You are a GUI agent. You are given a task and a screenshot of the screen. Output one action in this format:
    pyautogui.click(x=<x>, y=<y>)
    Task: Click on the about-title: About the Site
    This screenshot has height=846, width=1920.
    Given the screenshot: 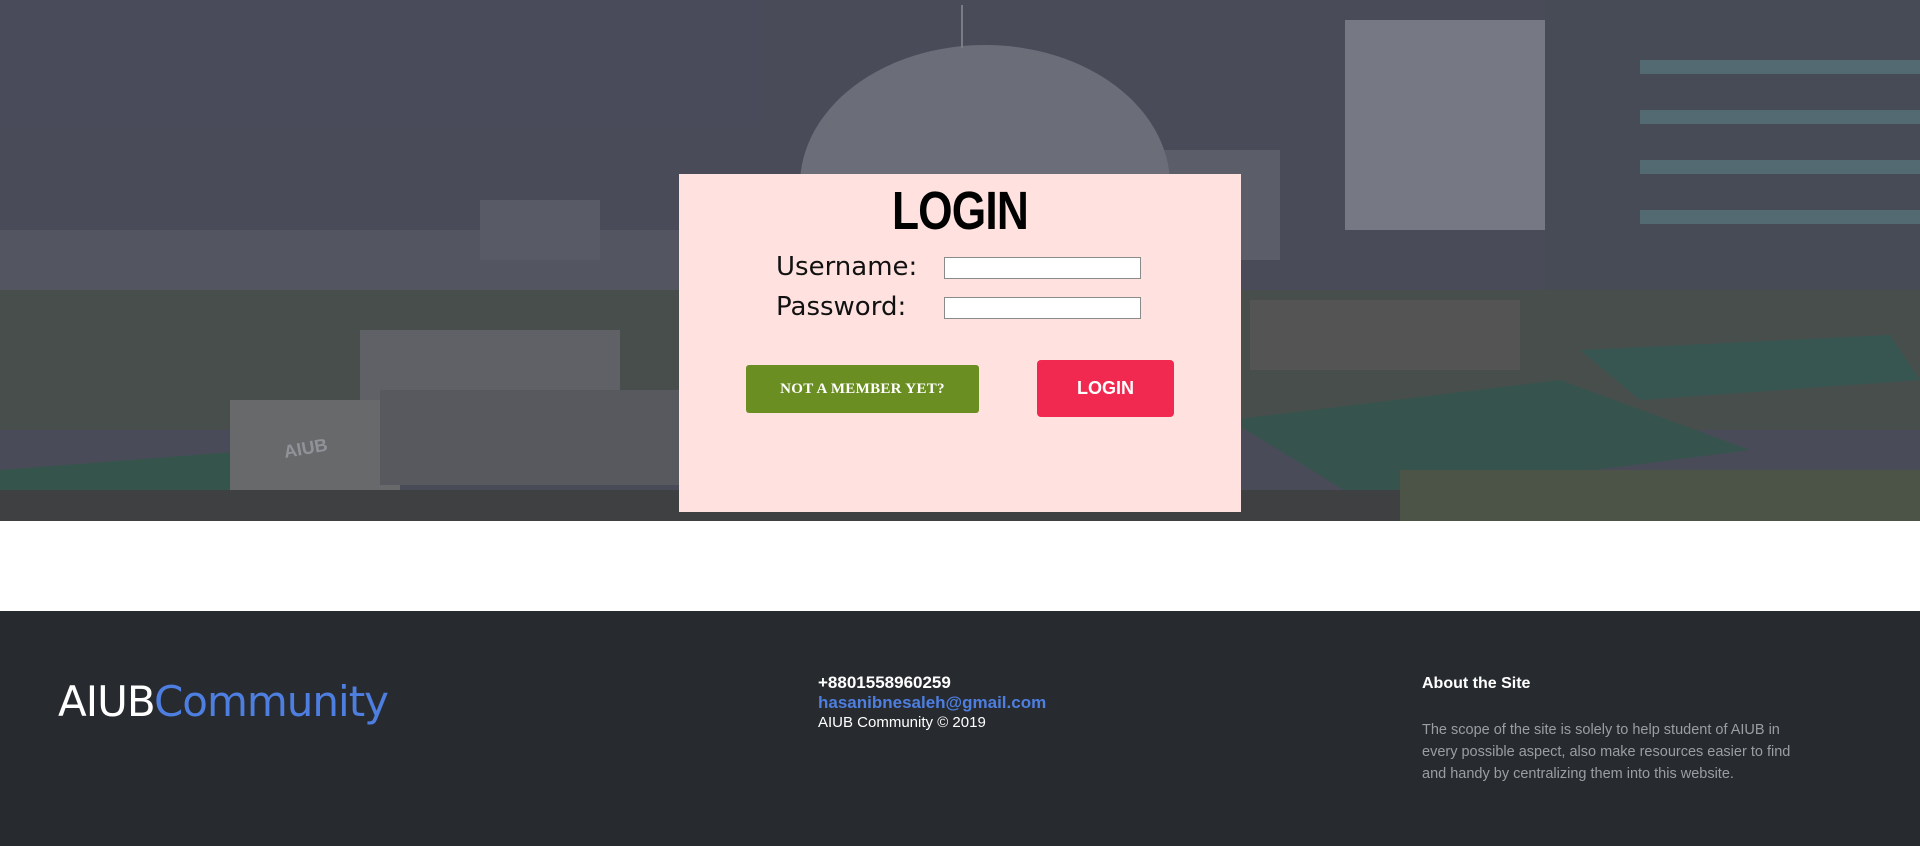 What is the action you would take?
    pyautogui.click(x=1476, y=683)
    